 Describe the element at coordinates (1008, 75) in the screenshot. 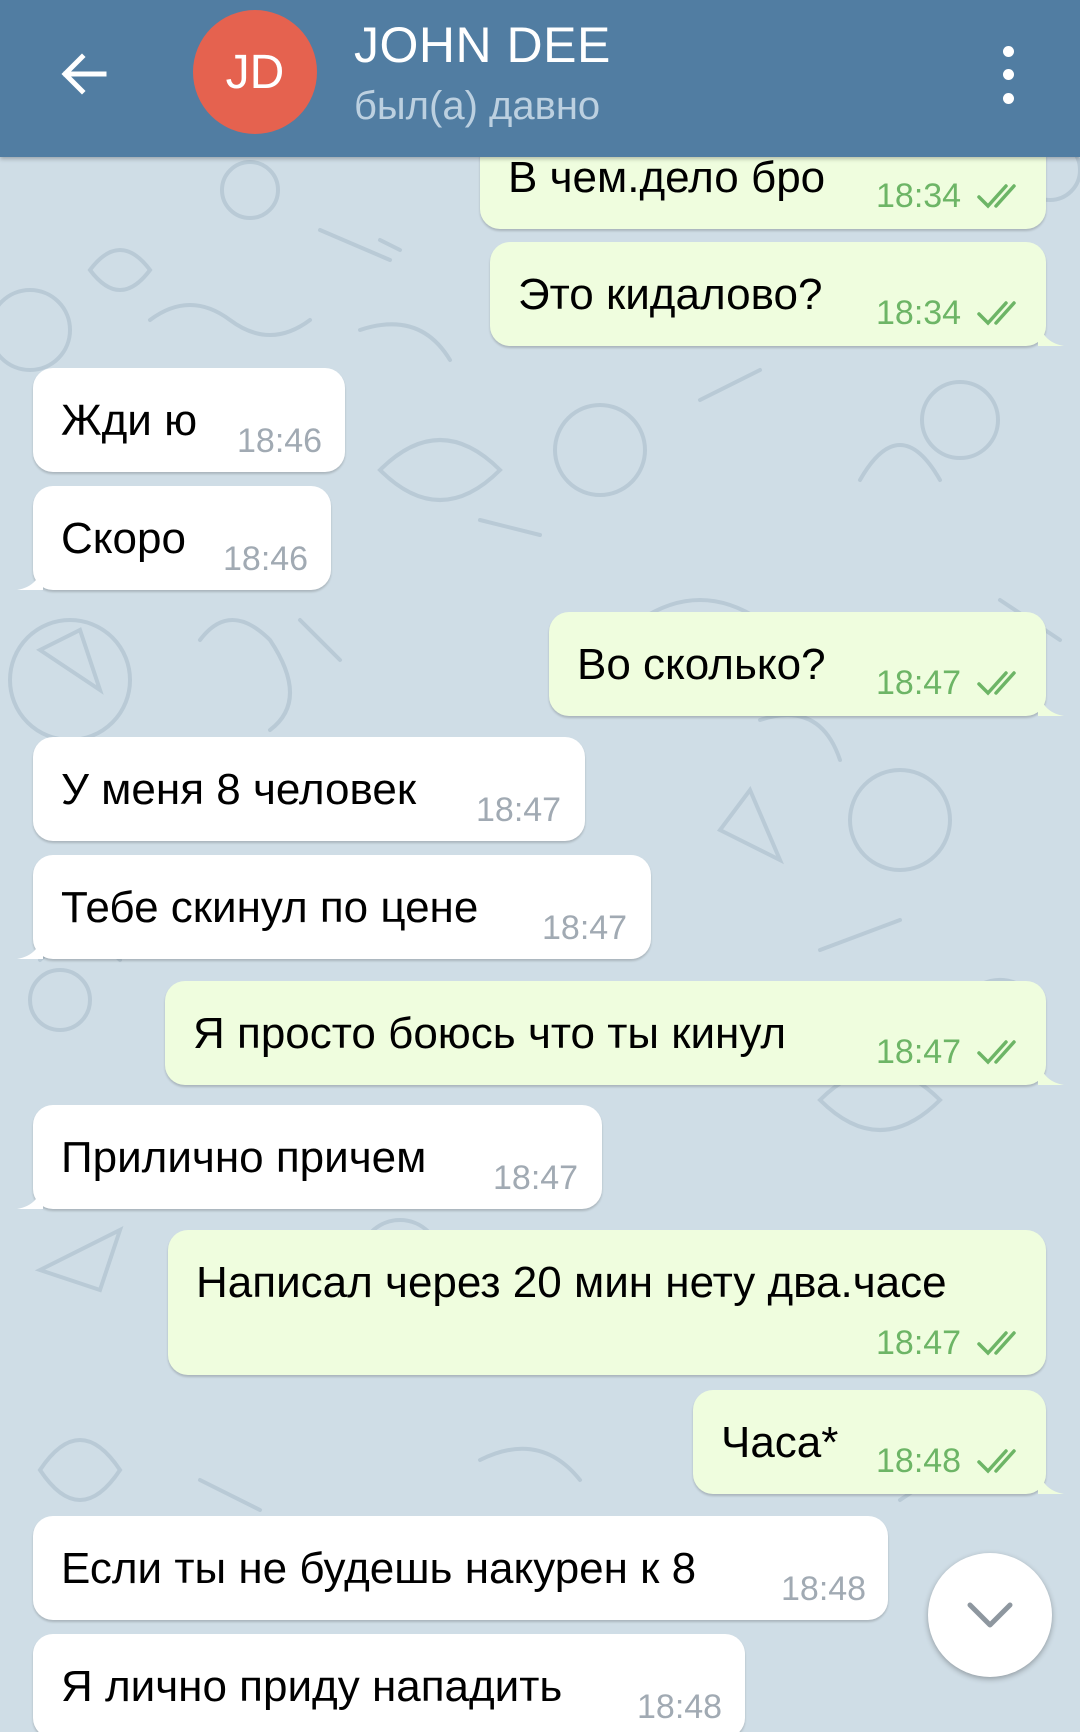

I see `more-vert-icon` at that location.